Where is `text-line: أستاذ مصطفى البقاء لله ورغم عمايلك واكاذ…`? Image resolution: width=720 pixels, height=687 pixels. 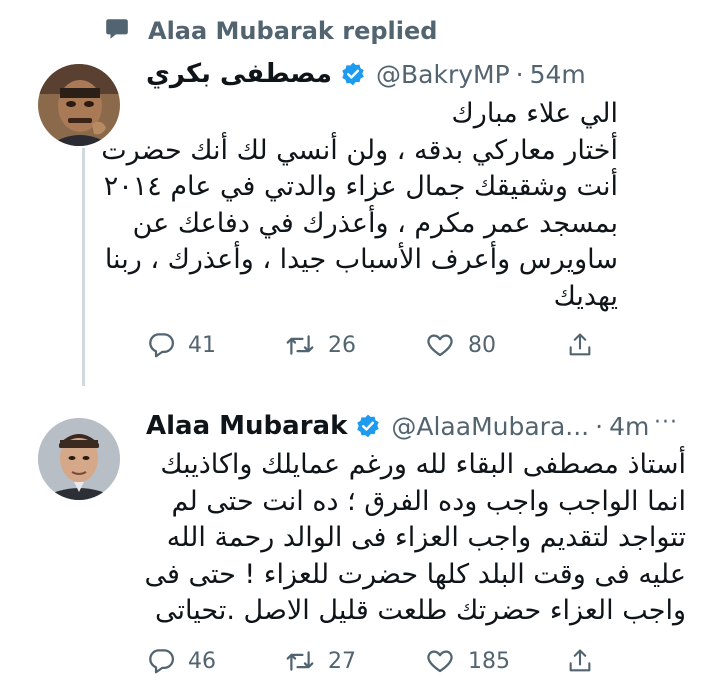 text-line: أستاذ مصطفى البقاء لله ورغم عمايلك واكاذ… is located at coordinates (423, 464).